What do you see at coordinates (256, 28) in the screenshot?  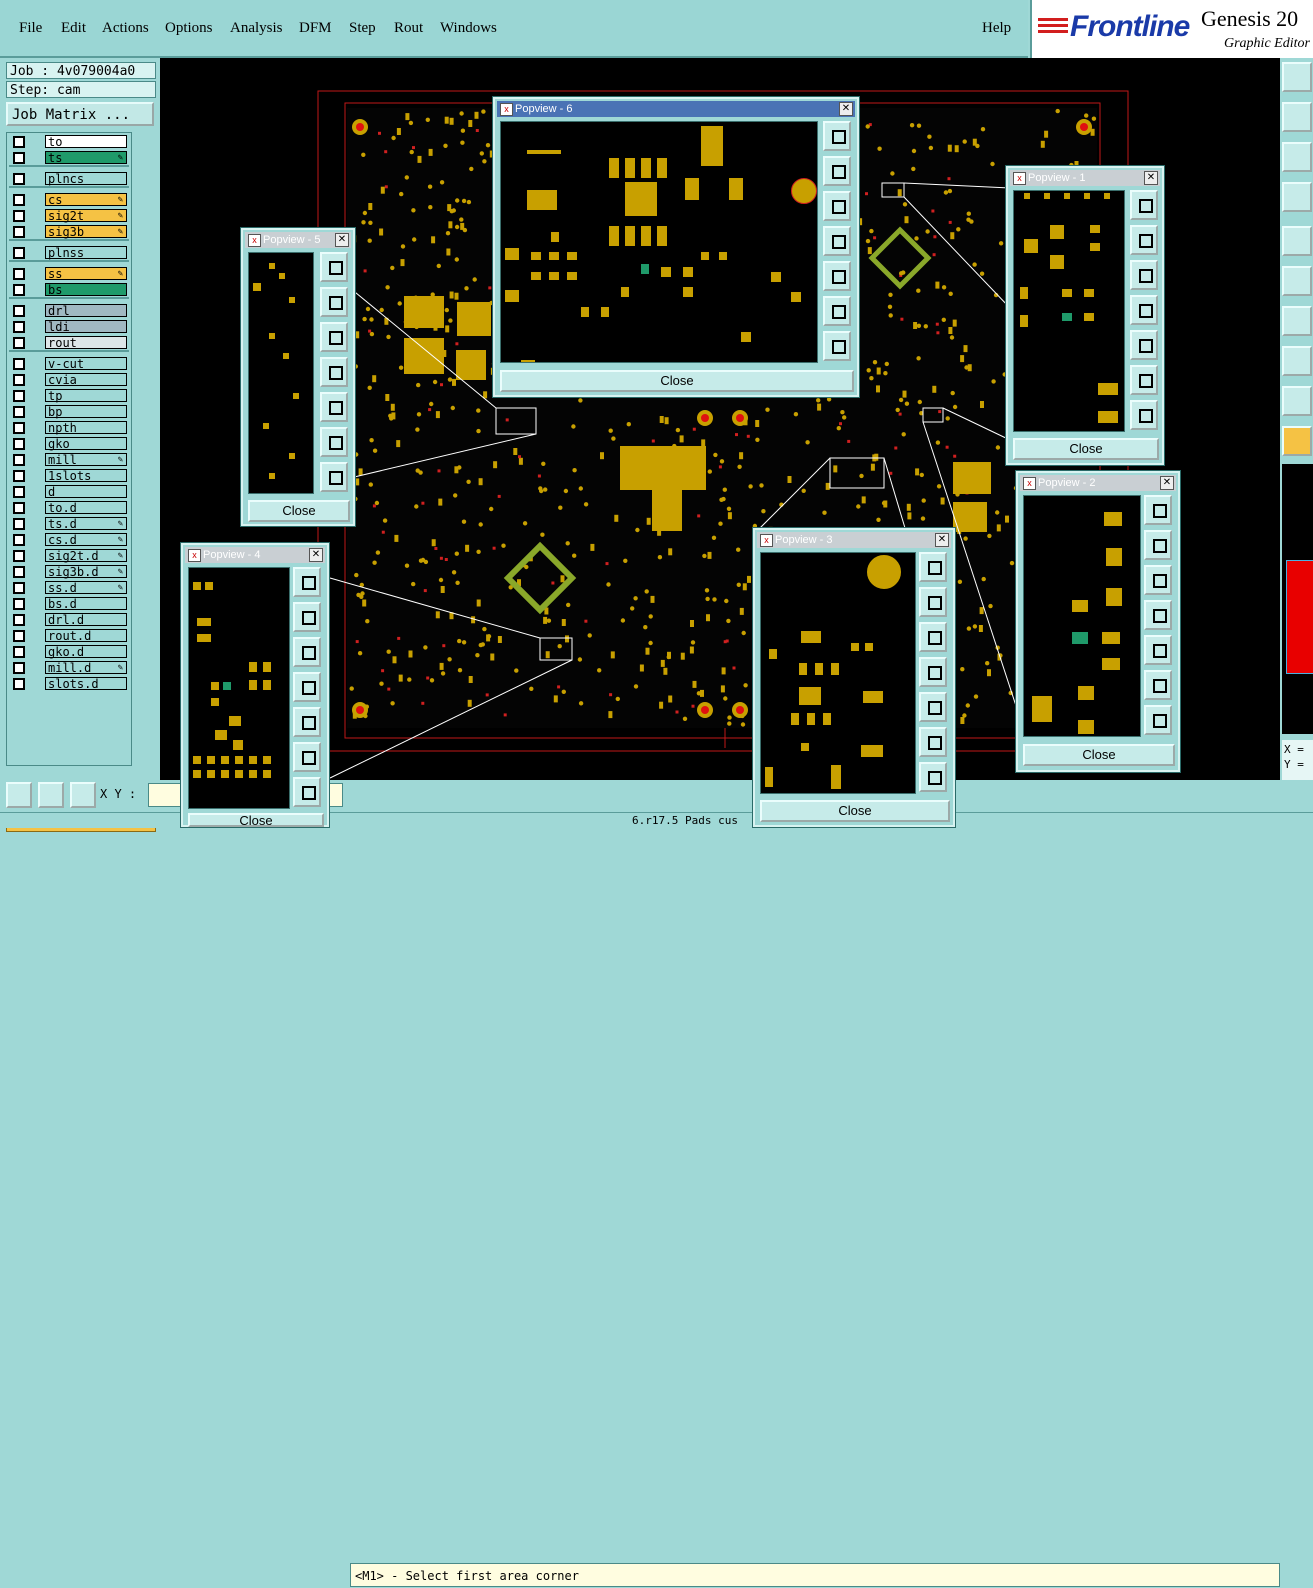 I see `menu-analysis: Analysis` at bounding box center [256, 28].